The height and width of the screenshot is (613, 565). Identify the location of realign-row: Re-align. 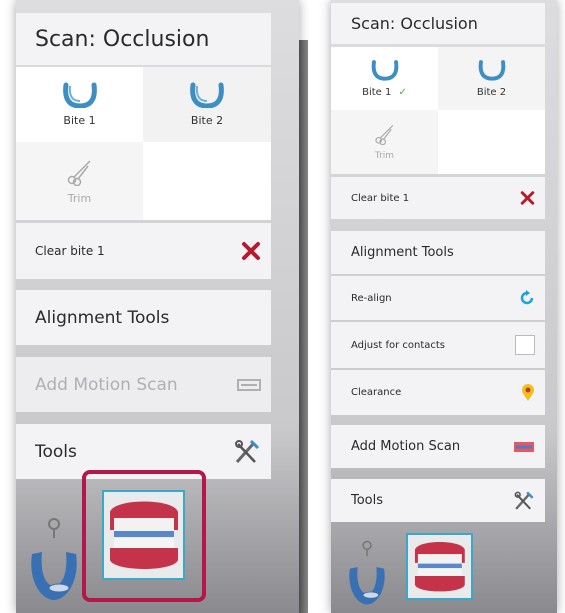
(438, 298).